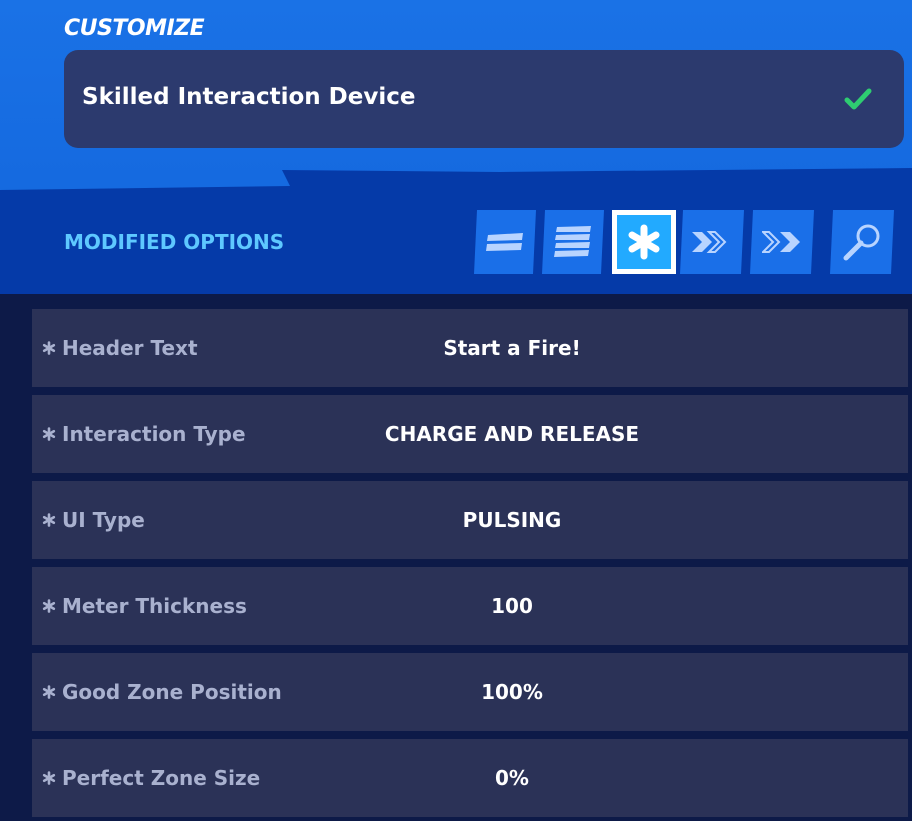 The image size is (912, 821). What do you see at coordinates (484, 99) in the screenshot?
I see `device-title-field: Skilled Interaction Device` at bounding box center [484, 99].